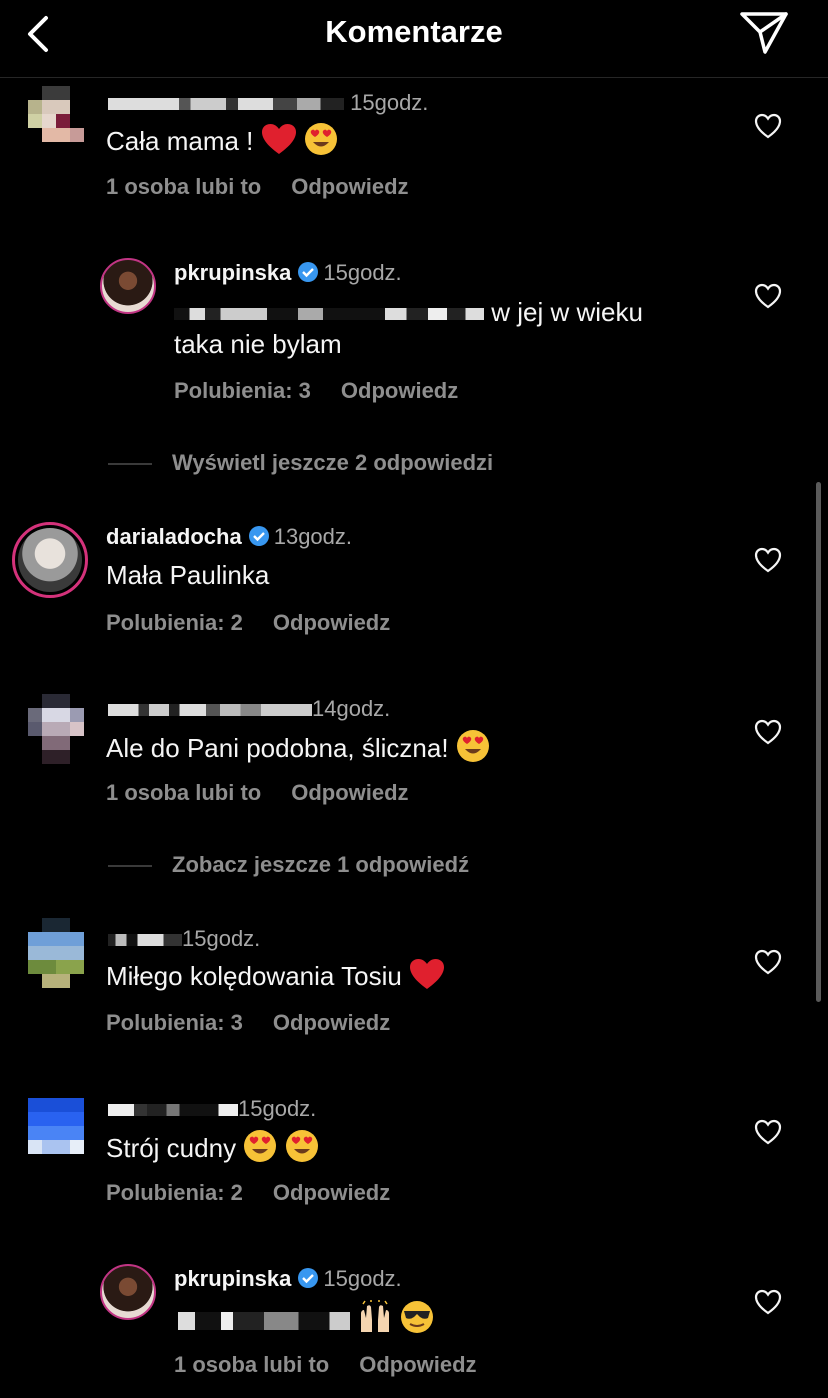 This screenshot has height=1398, width=828. I want to click on page-title: Komentarze, so click(414, 31).